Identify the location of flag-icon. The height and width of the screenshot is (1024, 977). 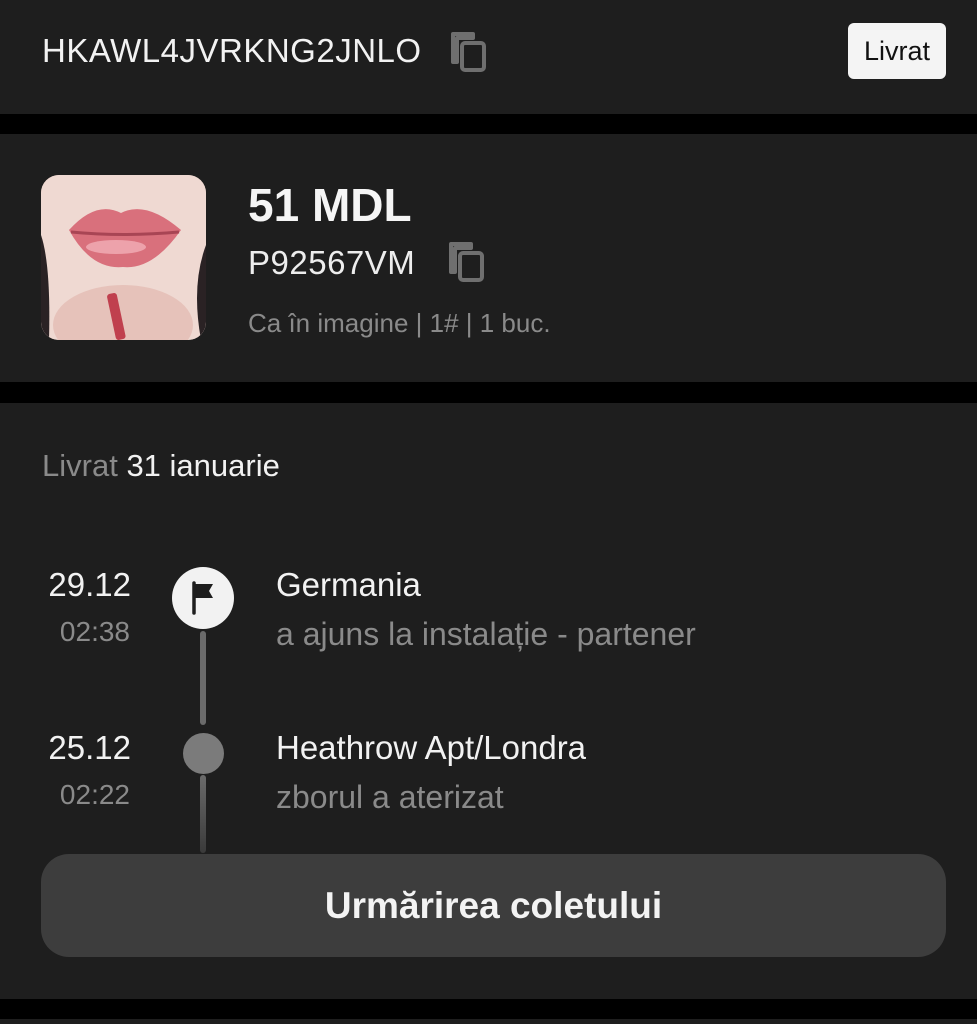
(203, 598).